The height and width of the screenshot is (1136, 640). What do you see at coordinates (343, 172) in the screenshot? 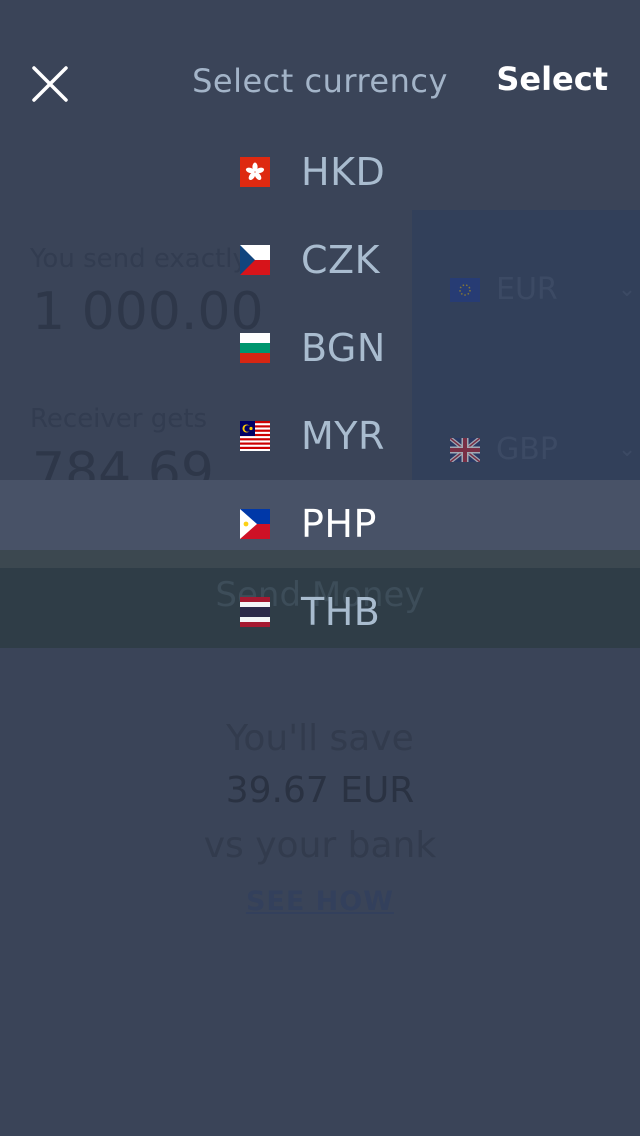
I see `currency-code: HKD` at bounding box center [343, 172].